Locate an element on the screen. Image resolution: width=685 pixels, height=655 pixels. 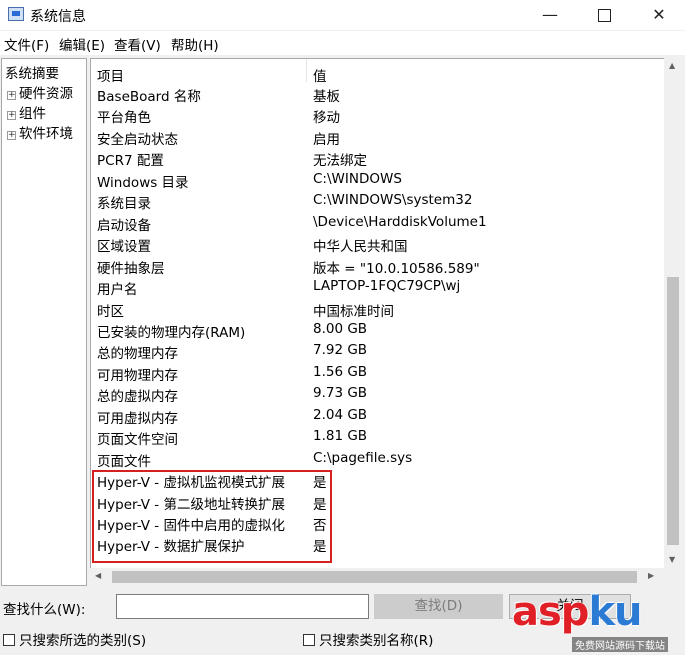
row-value-cell: 基板 is located at coordinates (326, 97).